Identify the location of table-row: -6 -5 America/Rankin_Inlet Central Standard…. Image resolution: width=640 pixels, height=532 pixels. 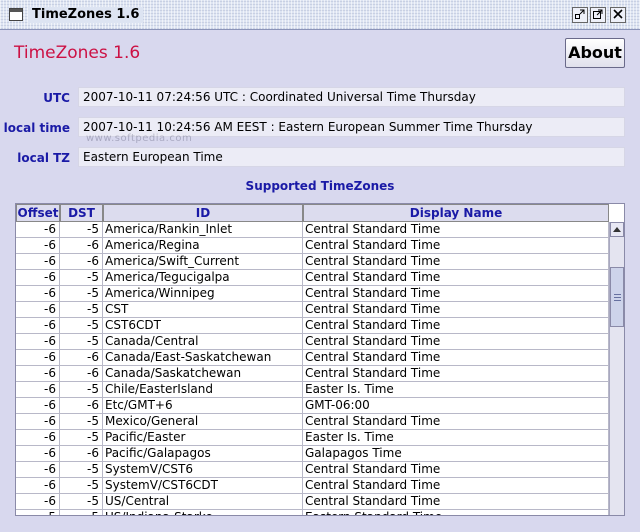
(312, 230).